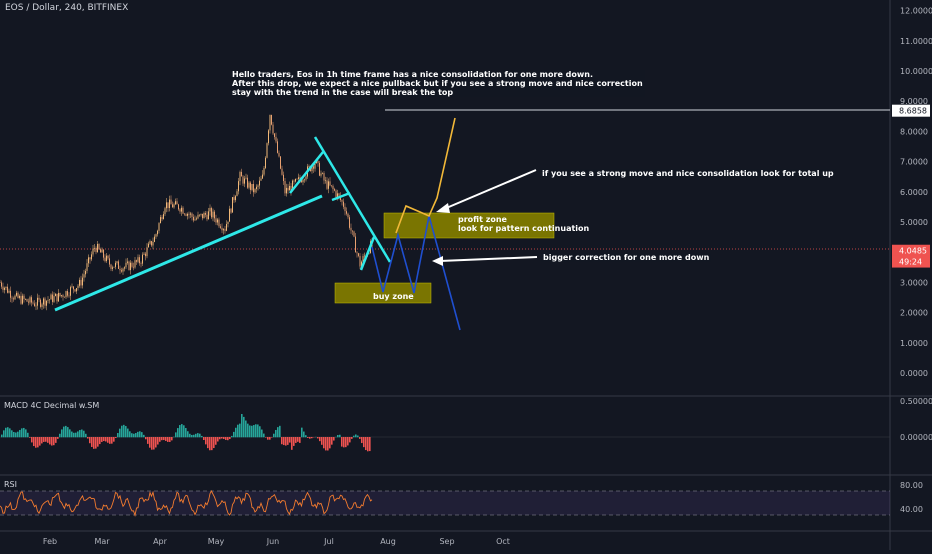  I want to click on strong-move-arrowhead, so click(443, 208).